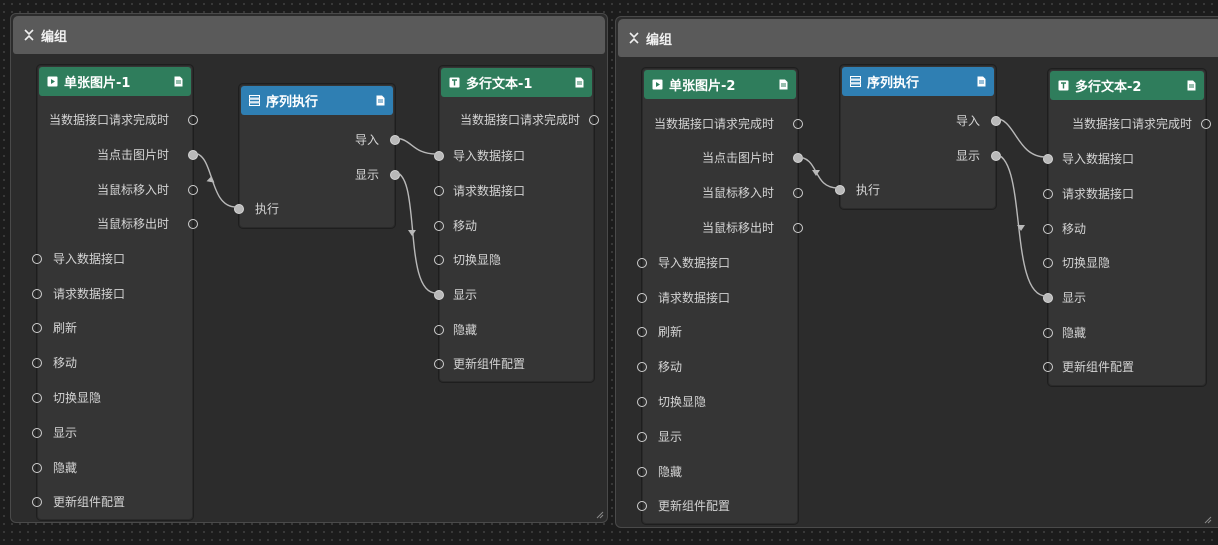  Describe the element at coordinates (499, 84) in the screenshot. I see `node-title: 多行文本-1` at that location.